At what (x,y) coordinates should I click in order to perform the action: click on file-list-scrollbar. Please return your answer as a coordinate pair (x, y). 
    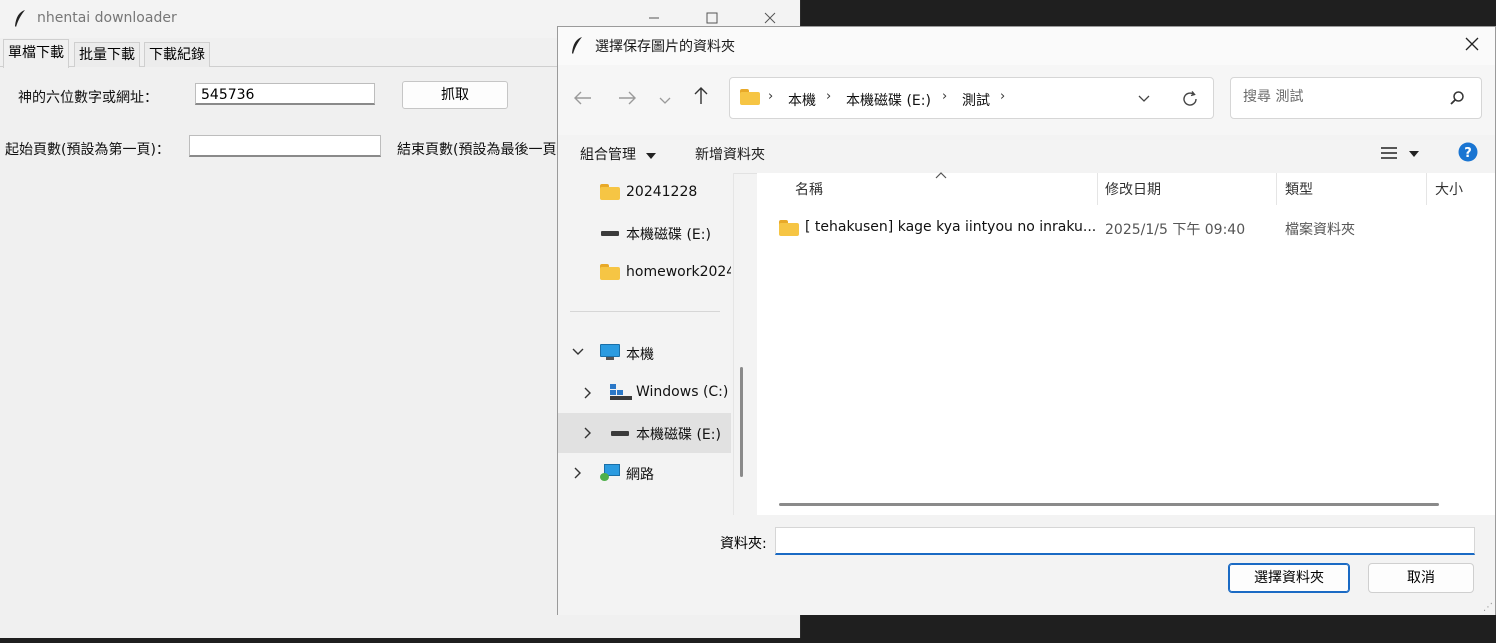
    Looking at the image, I should click on (1109, 504).